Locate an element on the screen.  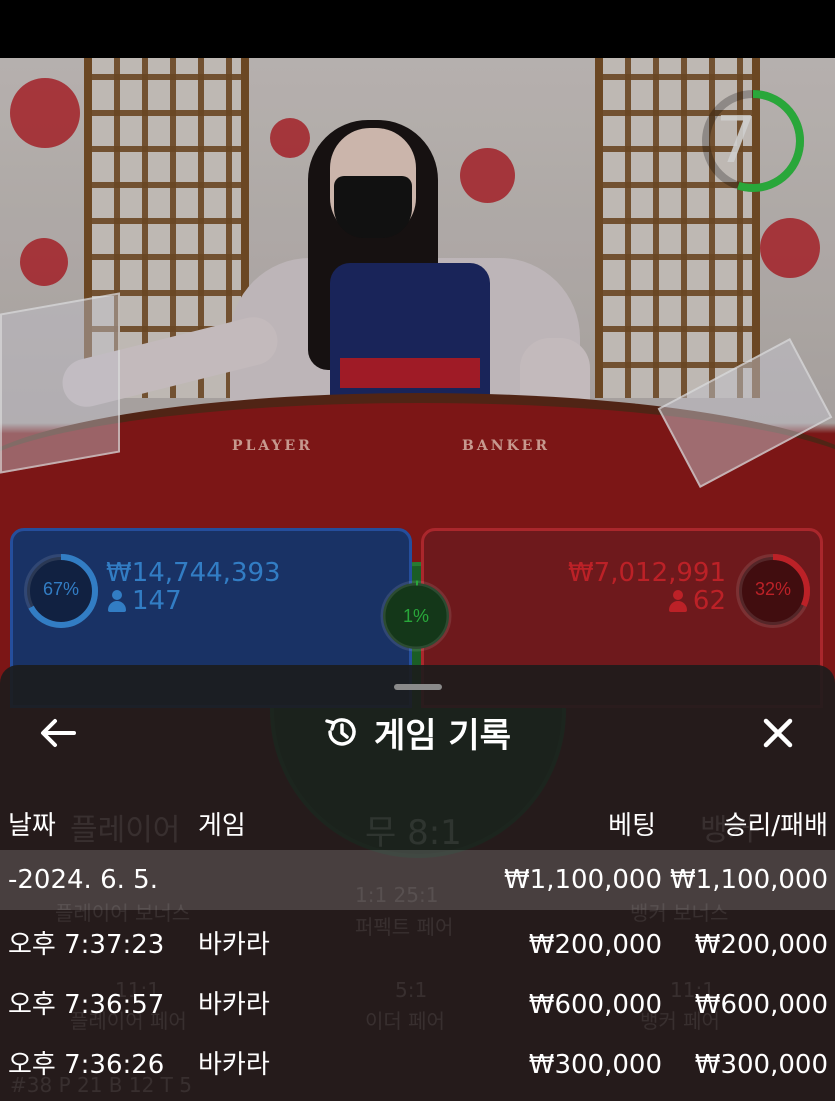
table-row: 오후 7:36:57 바카라 ₩600,000 ₩600,000 is located at coordinates (417, 1005).